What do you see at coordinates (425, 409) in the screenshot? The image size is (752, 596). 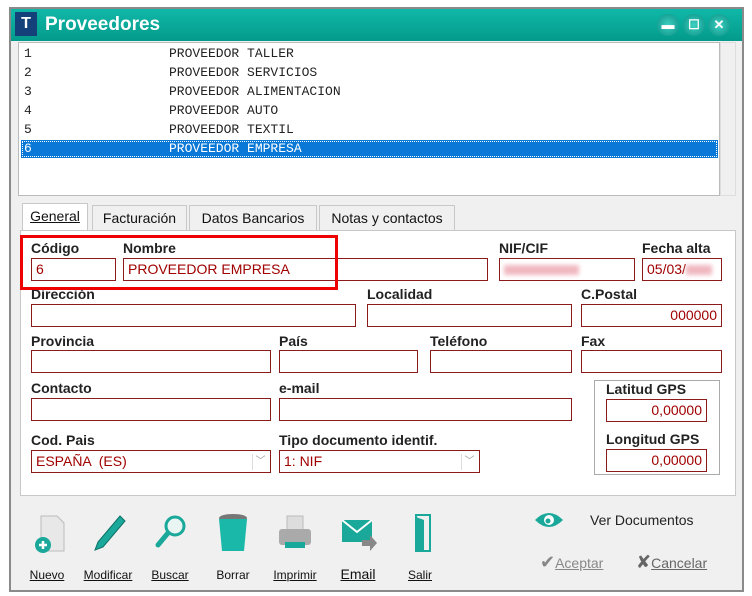 I see `email-field` at bounding box center [425, 409].